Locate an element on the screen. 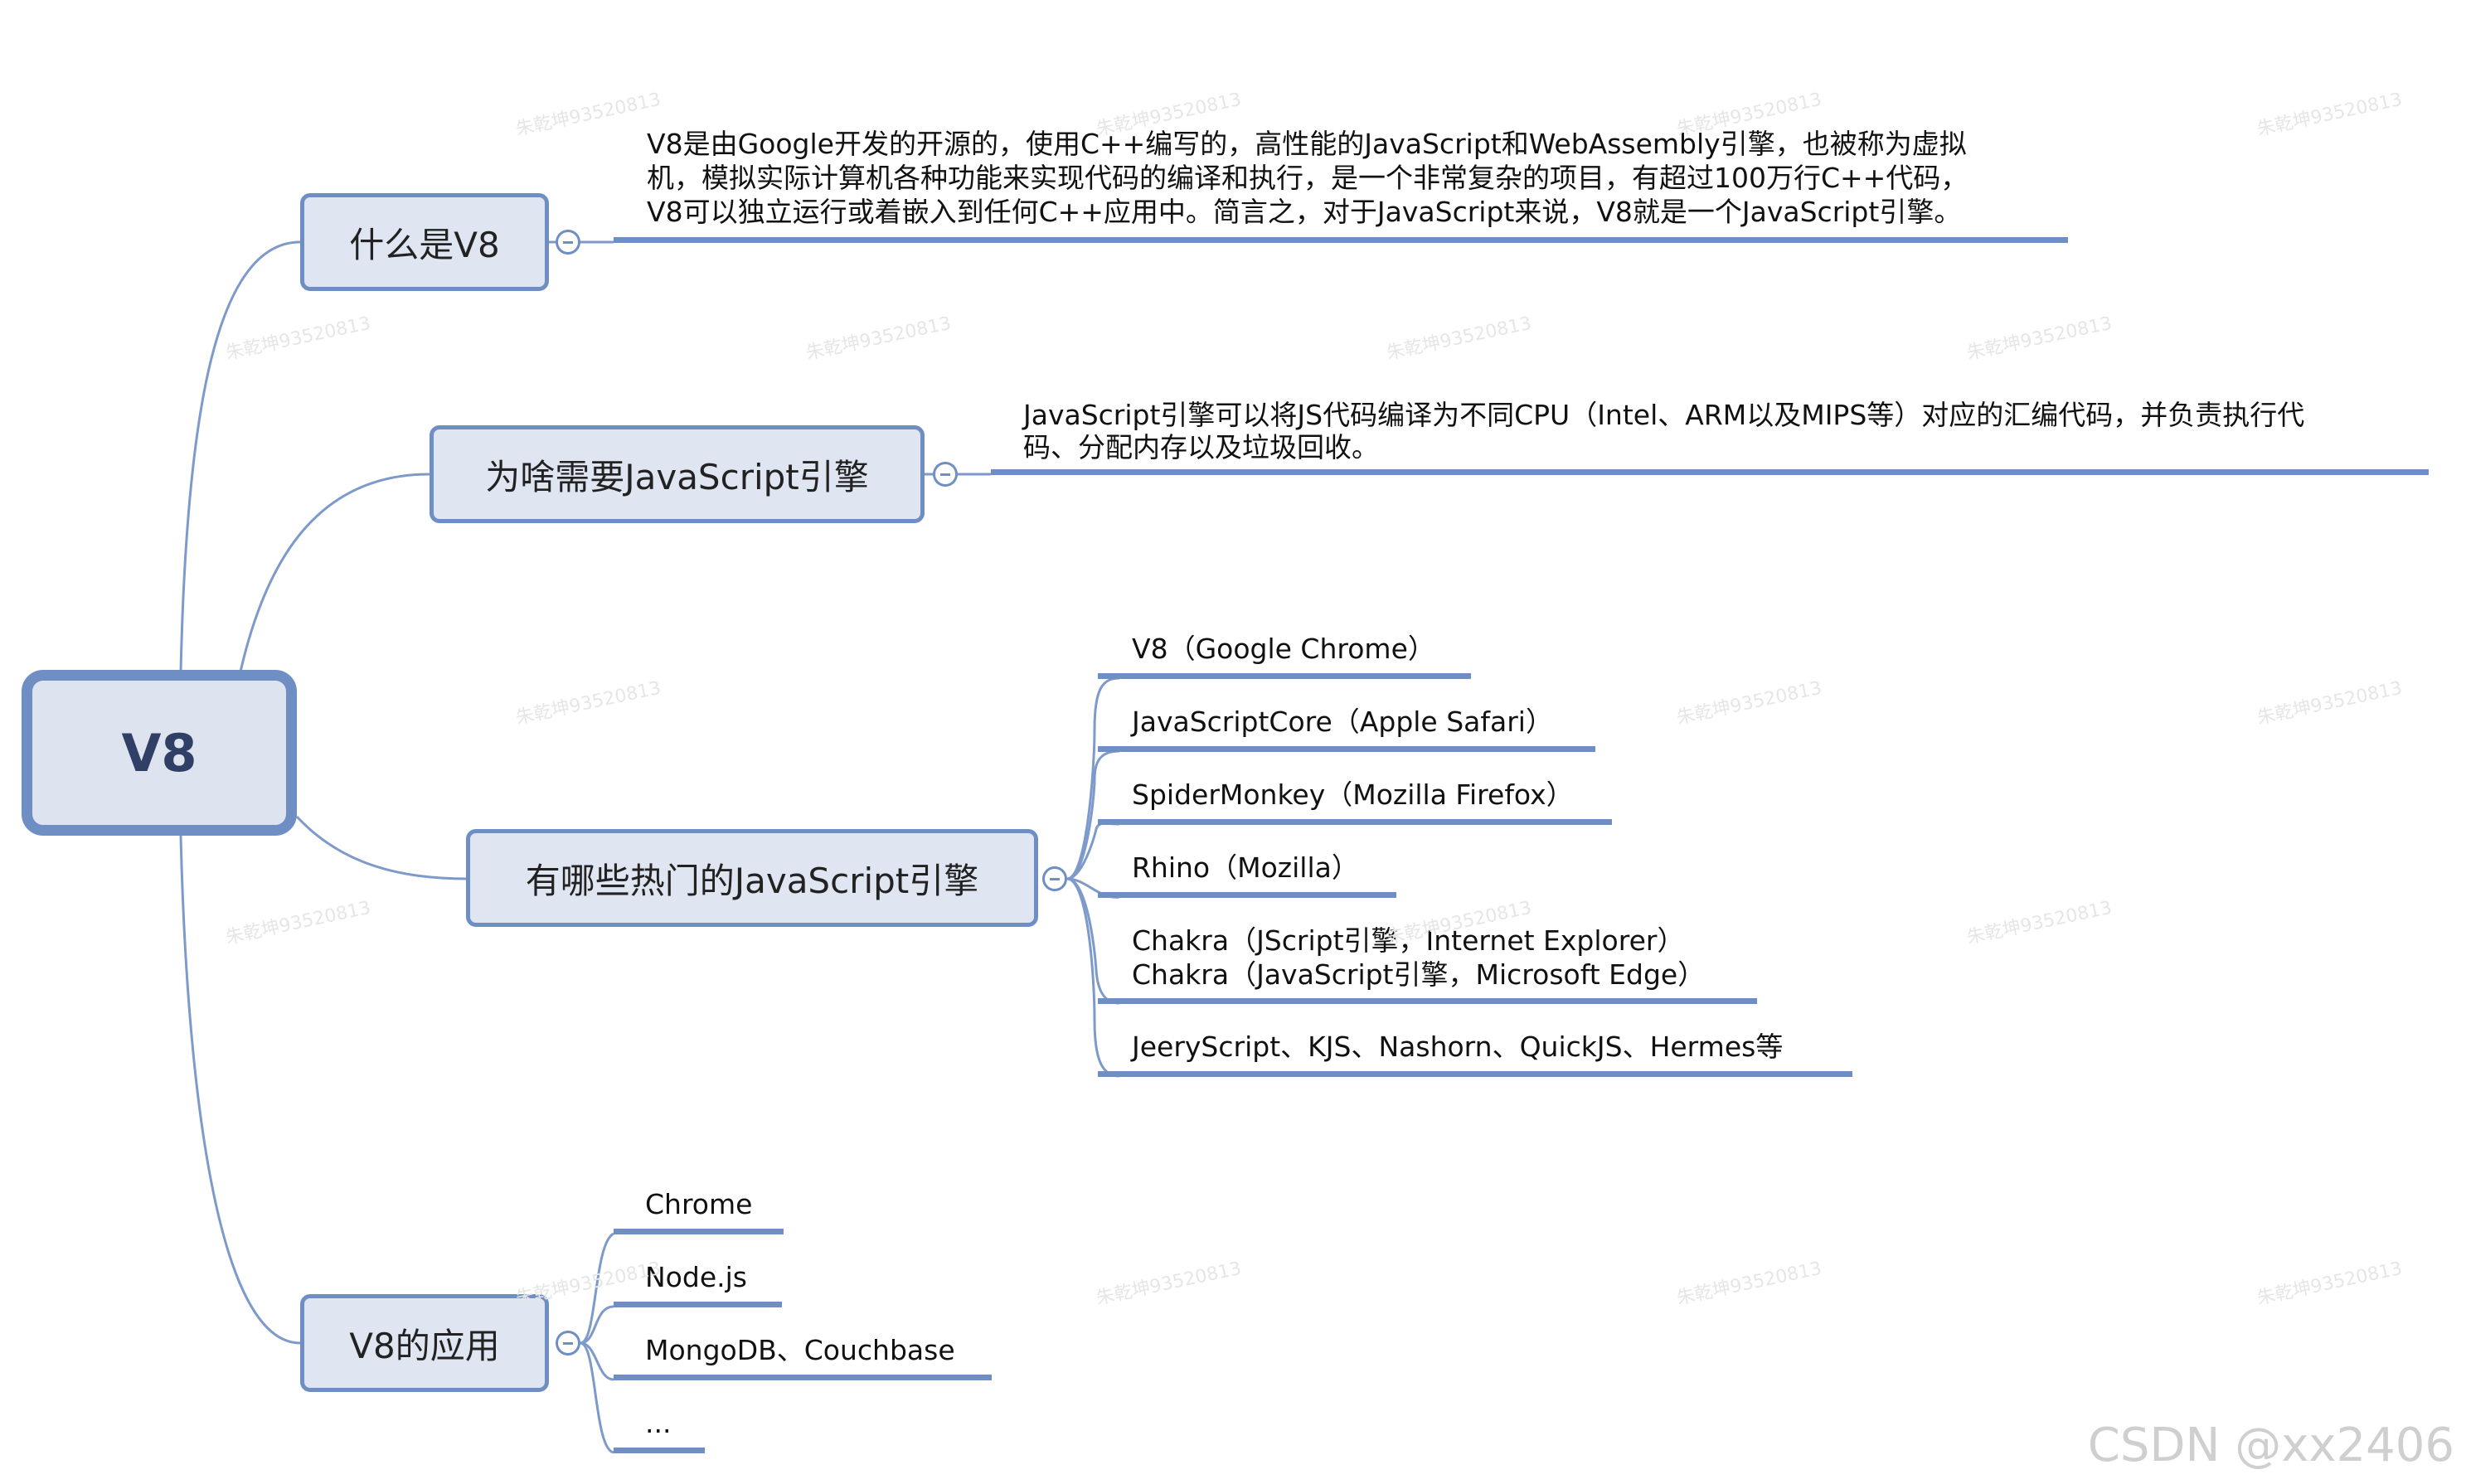 The height and width of the screenshot is (1484, 2466). node-label: 为啥需要JavaScript引擎 is located at coordinates (677, 477).